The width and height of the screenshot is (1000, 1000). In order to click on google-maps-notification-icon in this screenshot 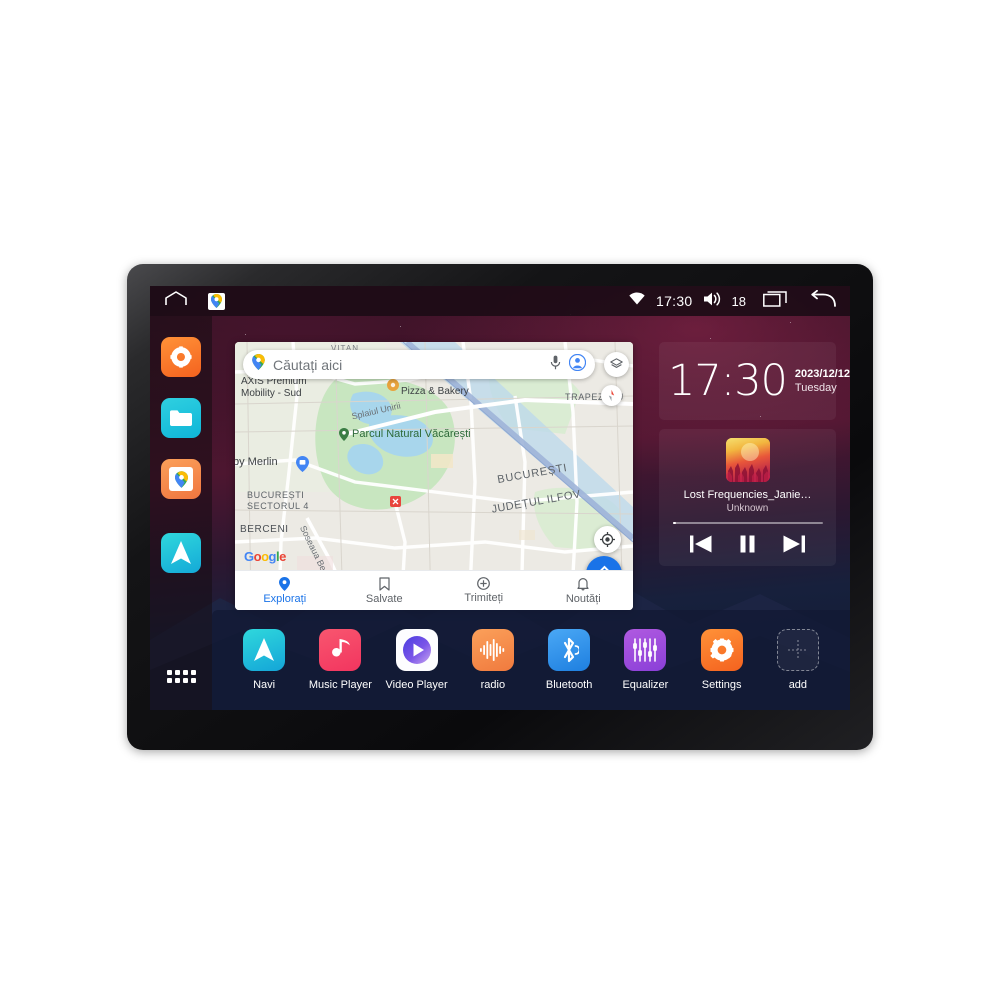, I will do `click(216, 301)`.